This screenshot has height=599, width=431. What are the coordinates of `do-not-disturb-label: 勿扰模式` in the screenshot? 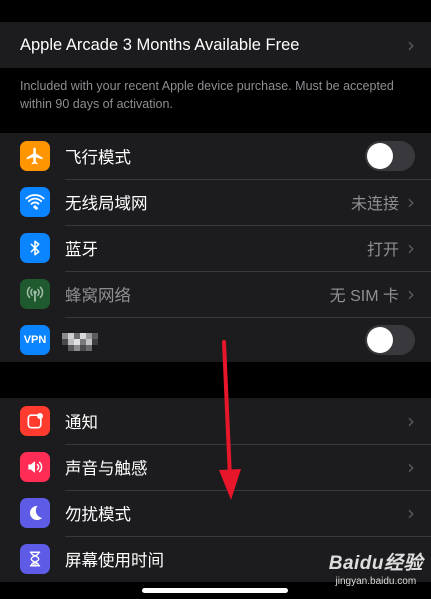 It's located at (98, 515).